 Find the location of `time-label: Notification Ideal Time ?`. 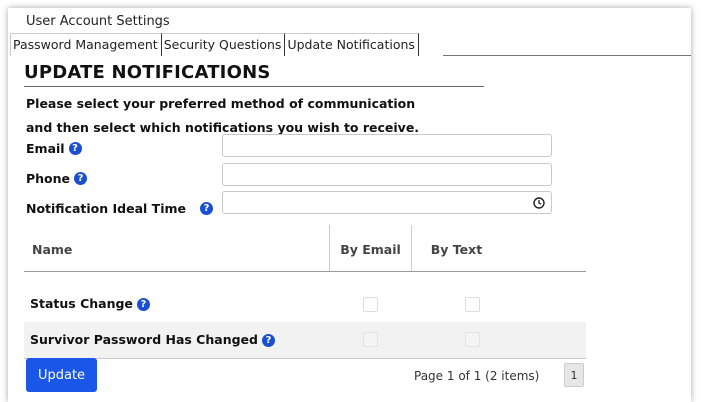

time-label: Notification Ideal Time ? is located at coordinates (119, 208).